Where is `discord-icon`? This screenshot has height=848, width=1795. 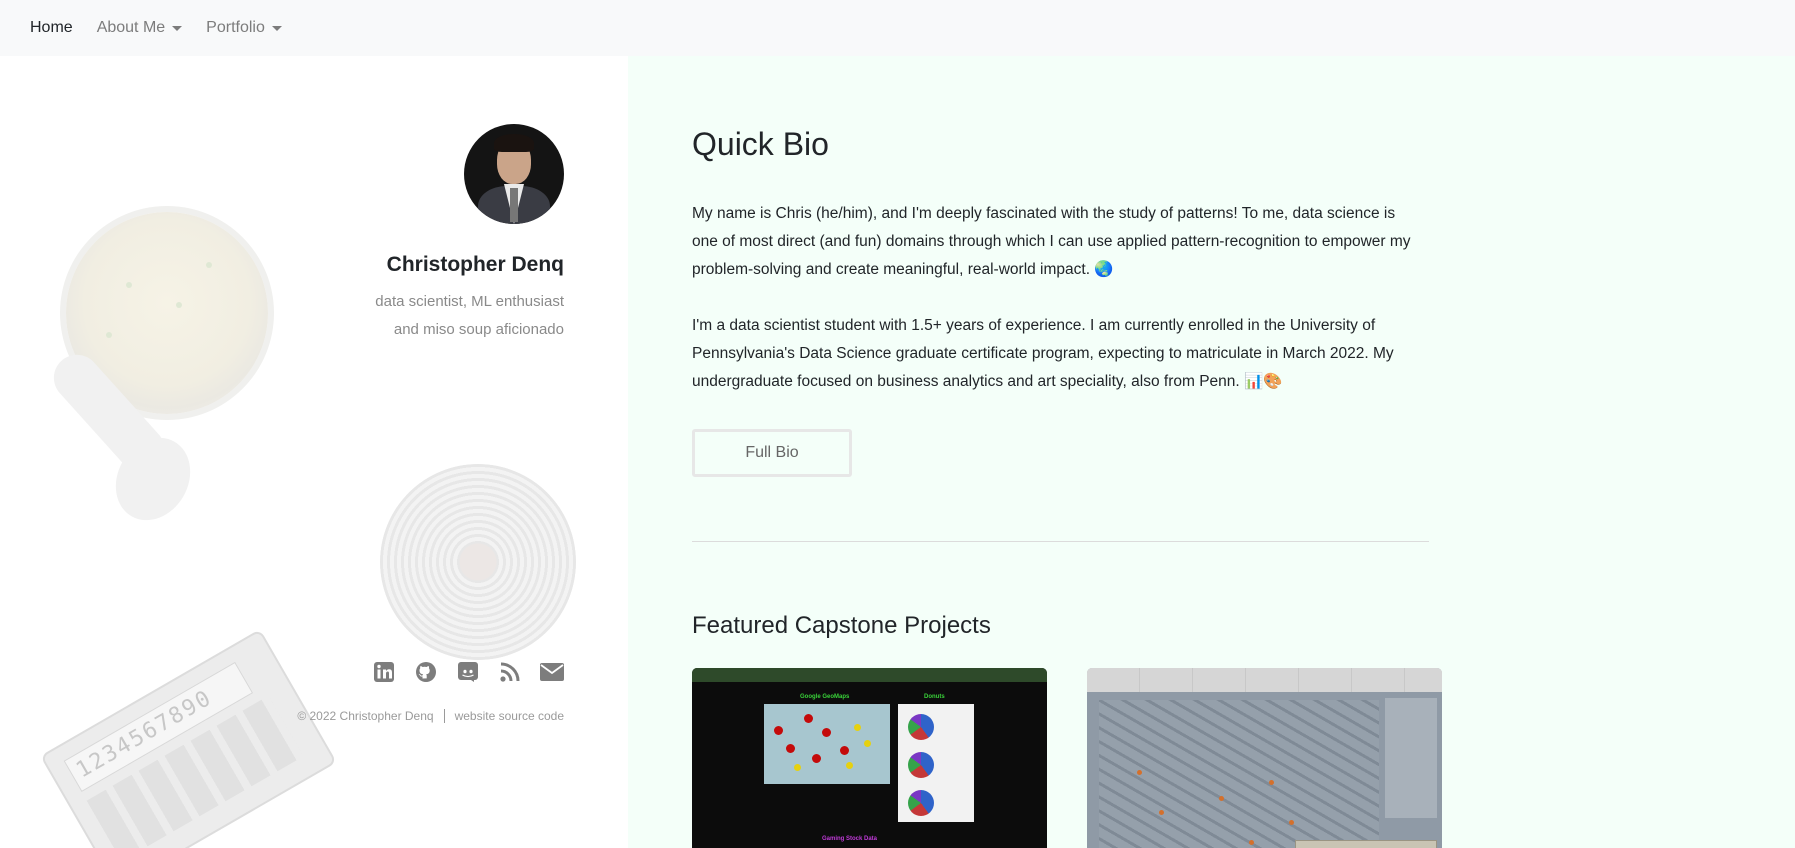
discord-icon is located at coordinates (468, 672).